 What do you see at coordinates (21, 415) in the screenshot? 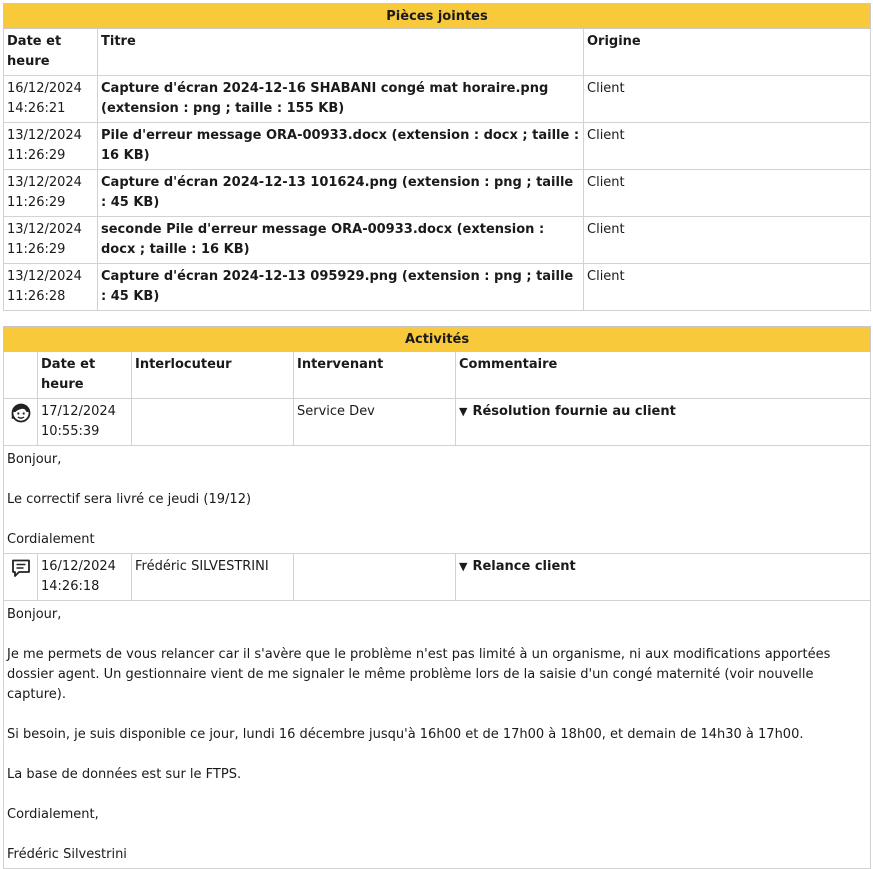
I see `support-agent-icon` at bounding box center [21, 415].